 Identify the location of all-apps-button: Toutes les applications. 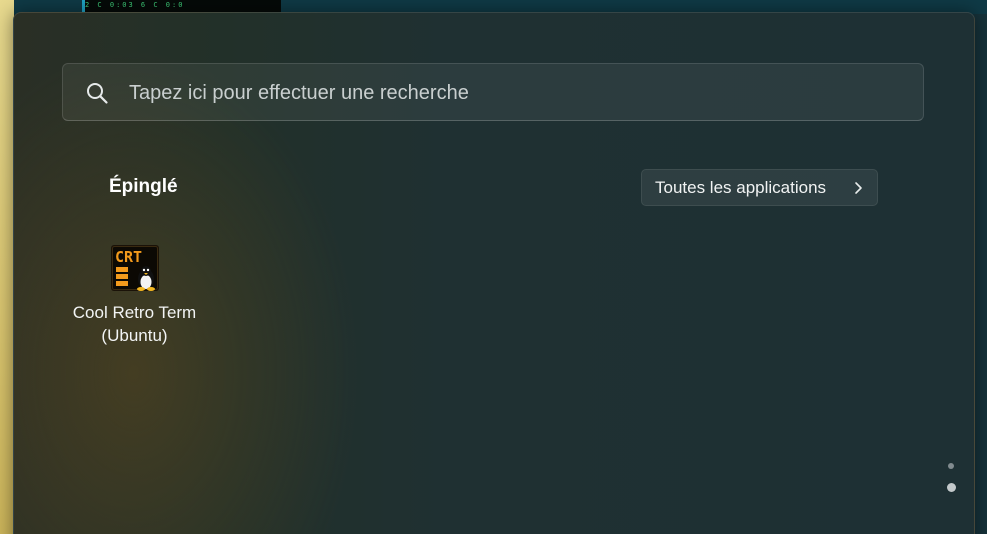
(759, 187).